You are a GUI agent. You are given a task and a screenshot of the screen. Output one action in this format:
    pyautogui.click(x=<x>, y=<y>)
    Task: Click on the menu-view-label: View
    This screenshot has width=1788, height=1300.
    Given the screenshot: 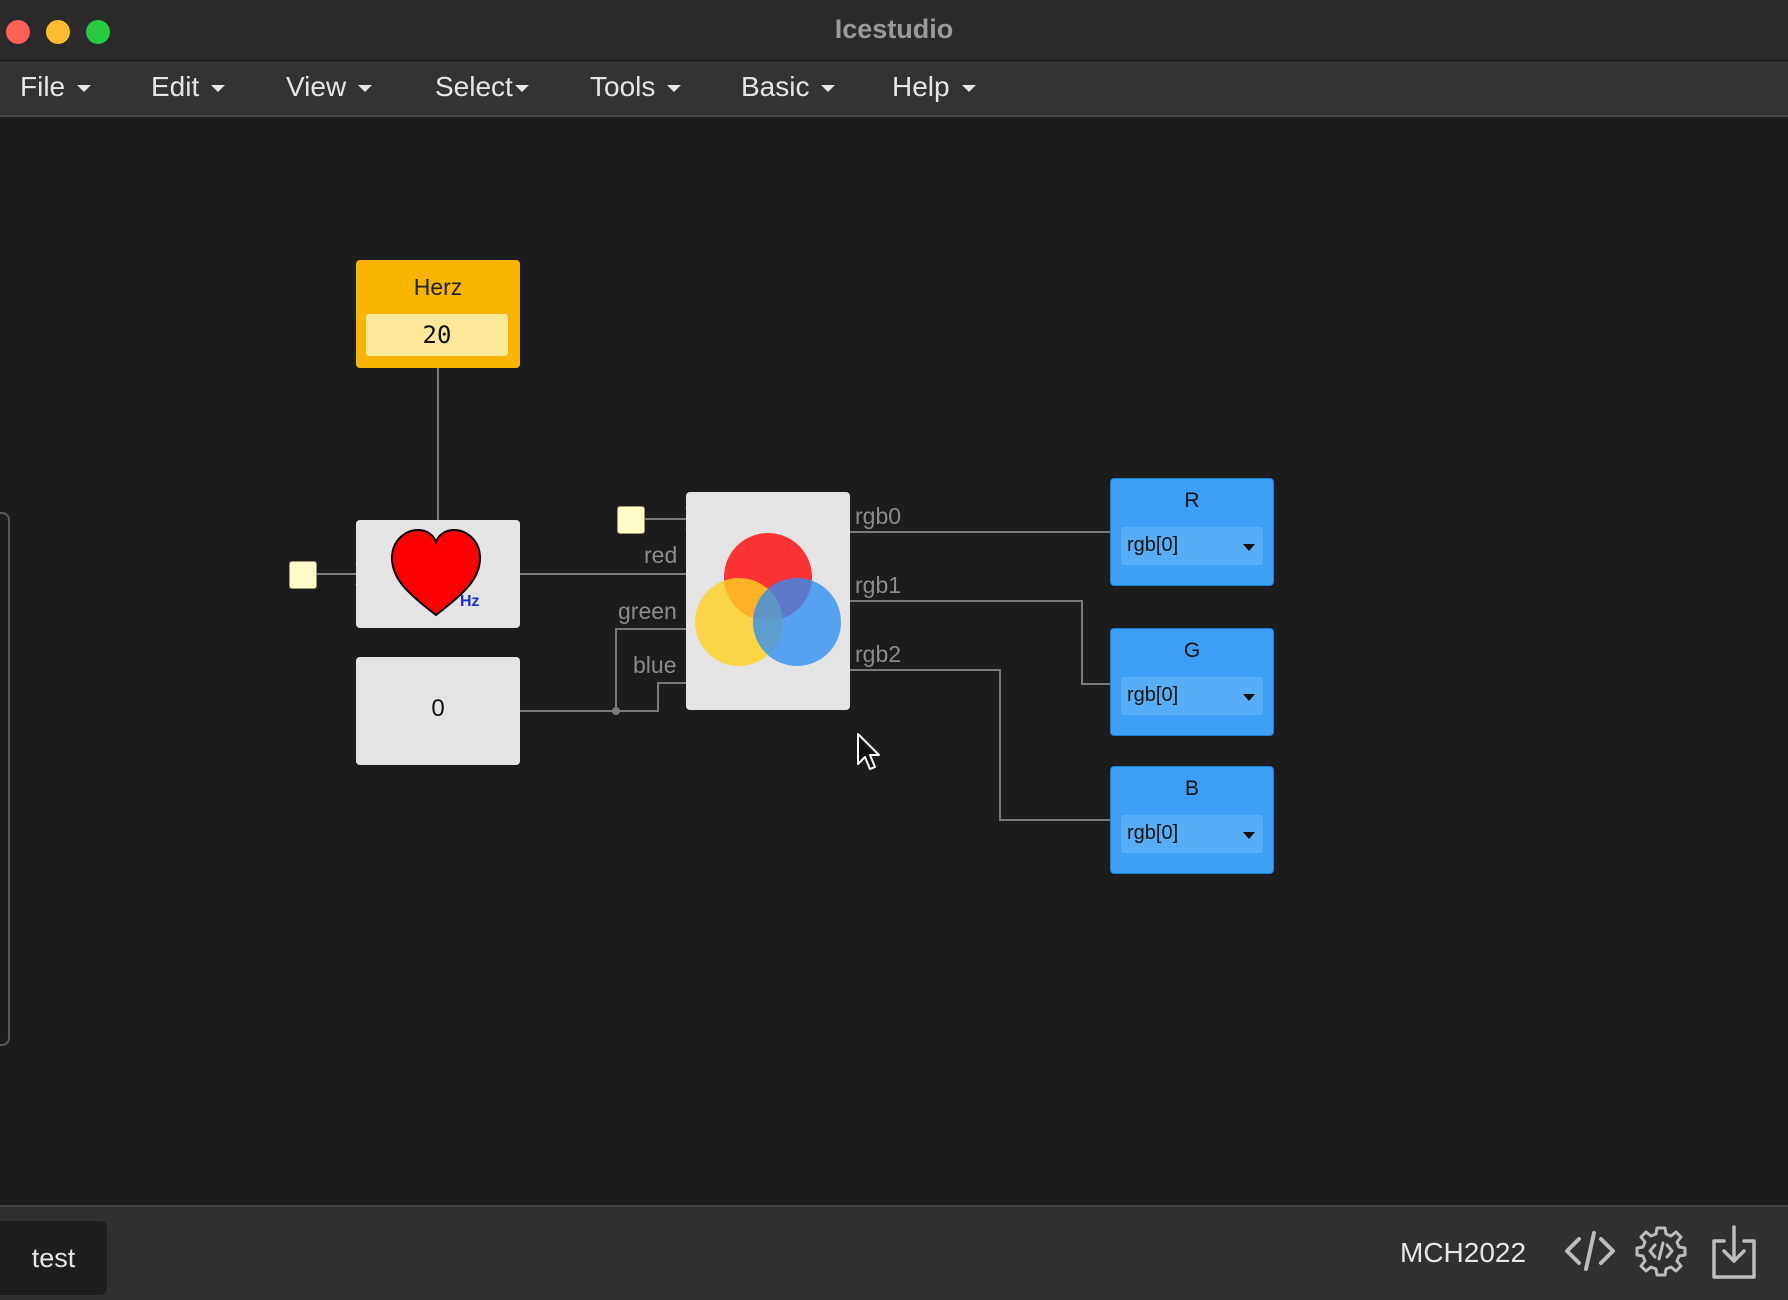 What is the action you would take?
    pyautogui.click(x=316, y=86)
    